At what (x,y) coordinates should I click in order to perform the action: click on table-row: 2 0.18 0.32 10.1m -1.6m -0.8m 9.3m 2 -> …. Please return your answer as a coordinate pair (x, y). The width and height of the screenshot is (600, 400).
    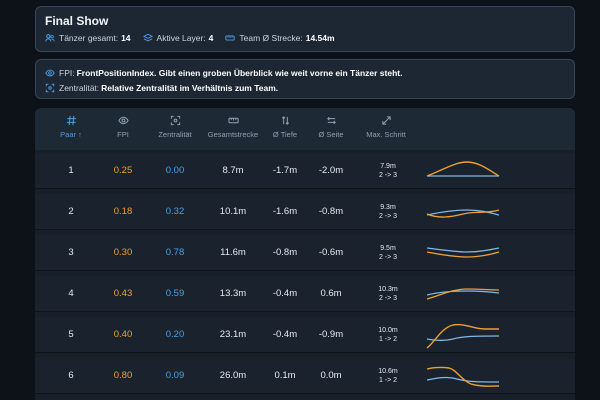
    Looking at the image, I should click on (305, 212).